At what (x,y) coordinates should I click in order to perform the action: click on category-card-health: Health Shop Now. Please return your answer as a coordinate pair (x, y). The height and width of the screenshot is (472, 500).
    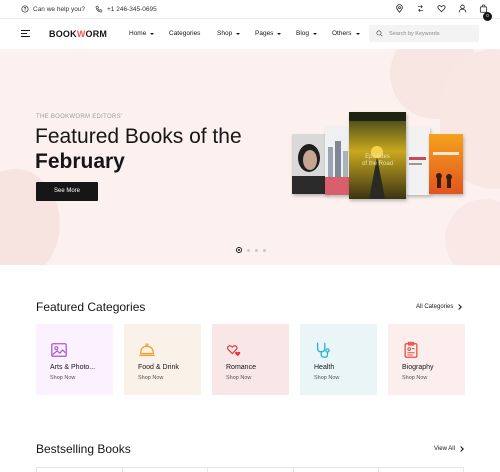
    Looking at the image, I should click on (338, 359).